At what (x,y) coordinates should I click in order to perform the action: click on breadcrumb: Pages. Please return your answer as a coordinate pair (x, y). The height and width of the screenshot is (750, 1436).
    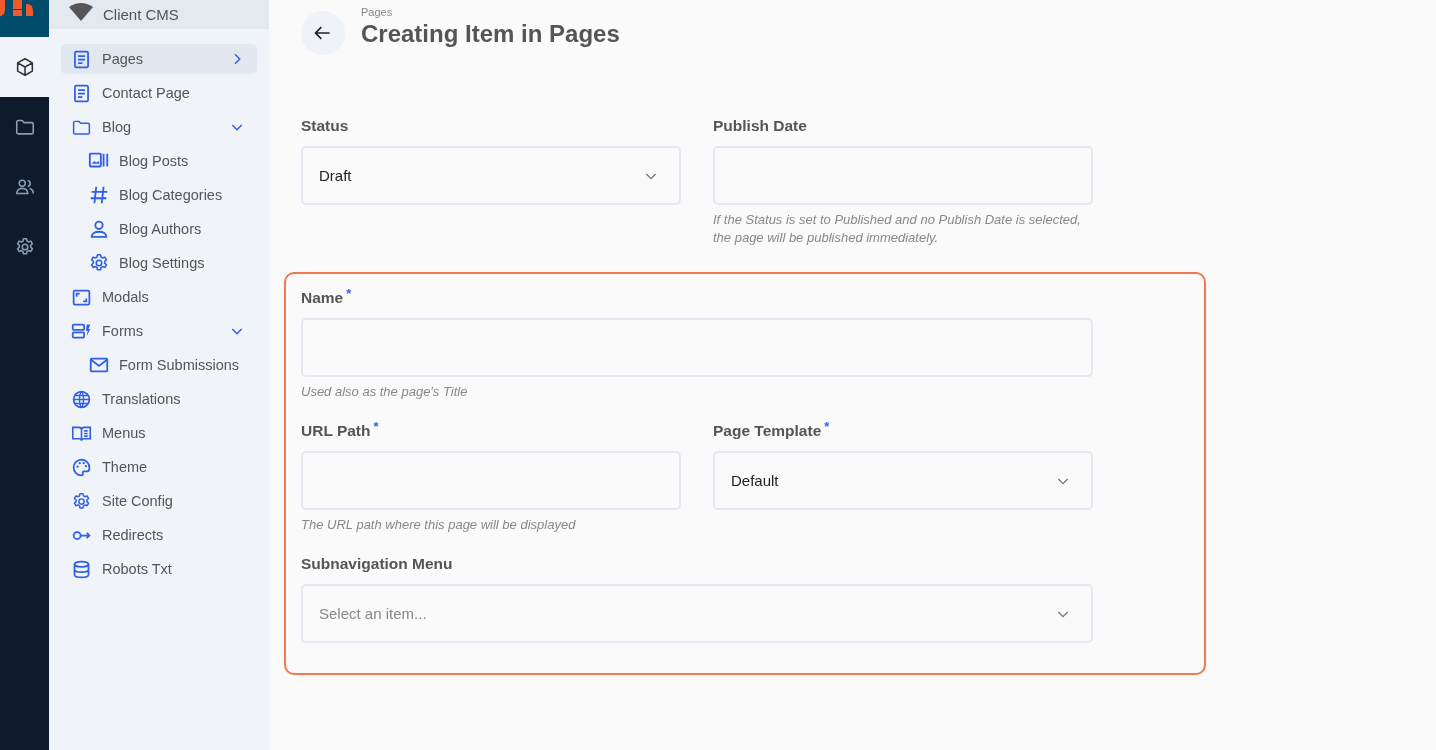
    Looking at the image, I should click on (377, 12).